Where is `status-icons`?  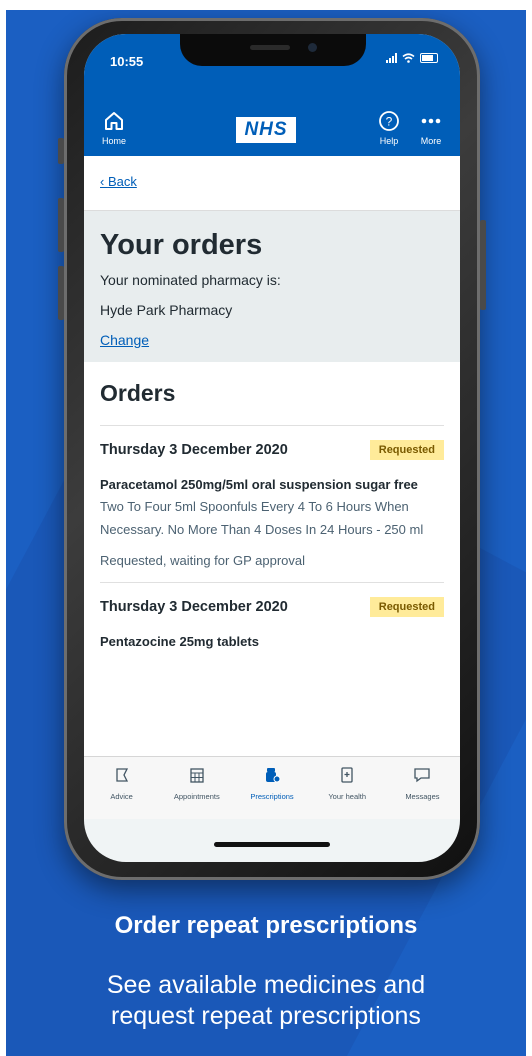 status-icons is located at coordinates (412, 58).